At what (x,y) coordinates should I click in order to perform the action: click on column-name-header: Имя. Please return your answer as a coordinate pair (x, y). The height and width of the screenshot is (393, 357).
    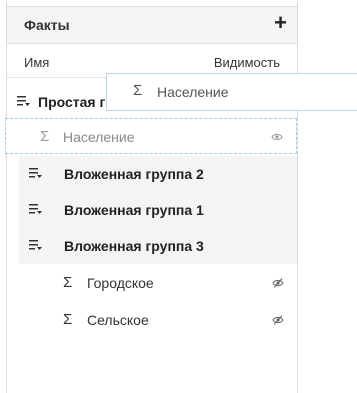
    Looking at the image, I should click on (37, 62).